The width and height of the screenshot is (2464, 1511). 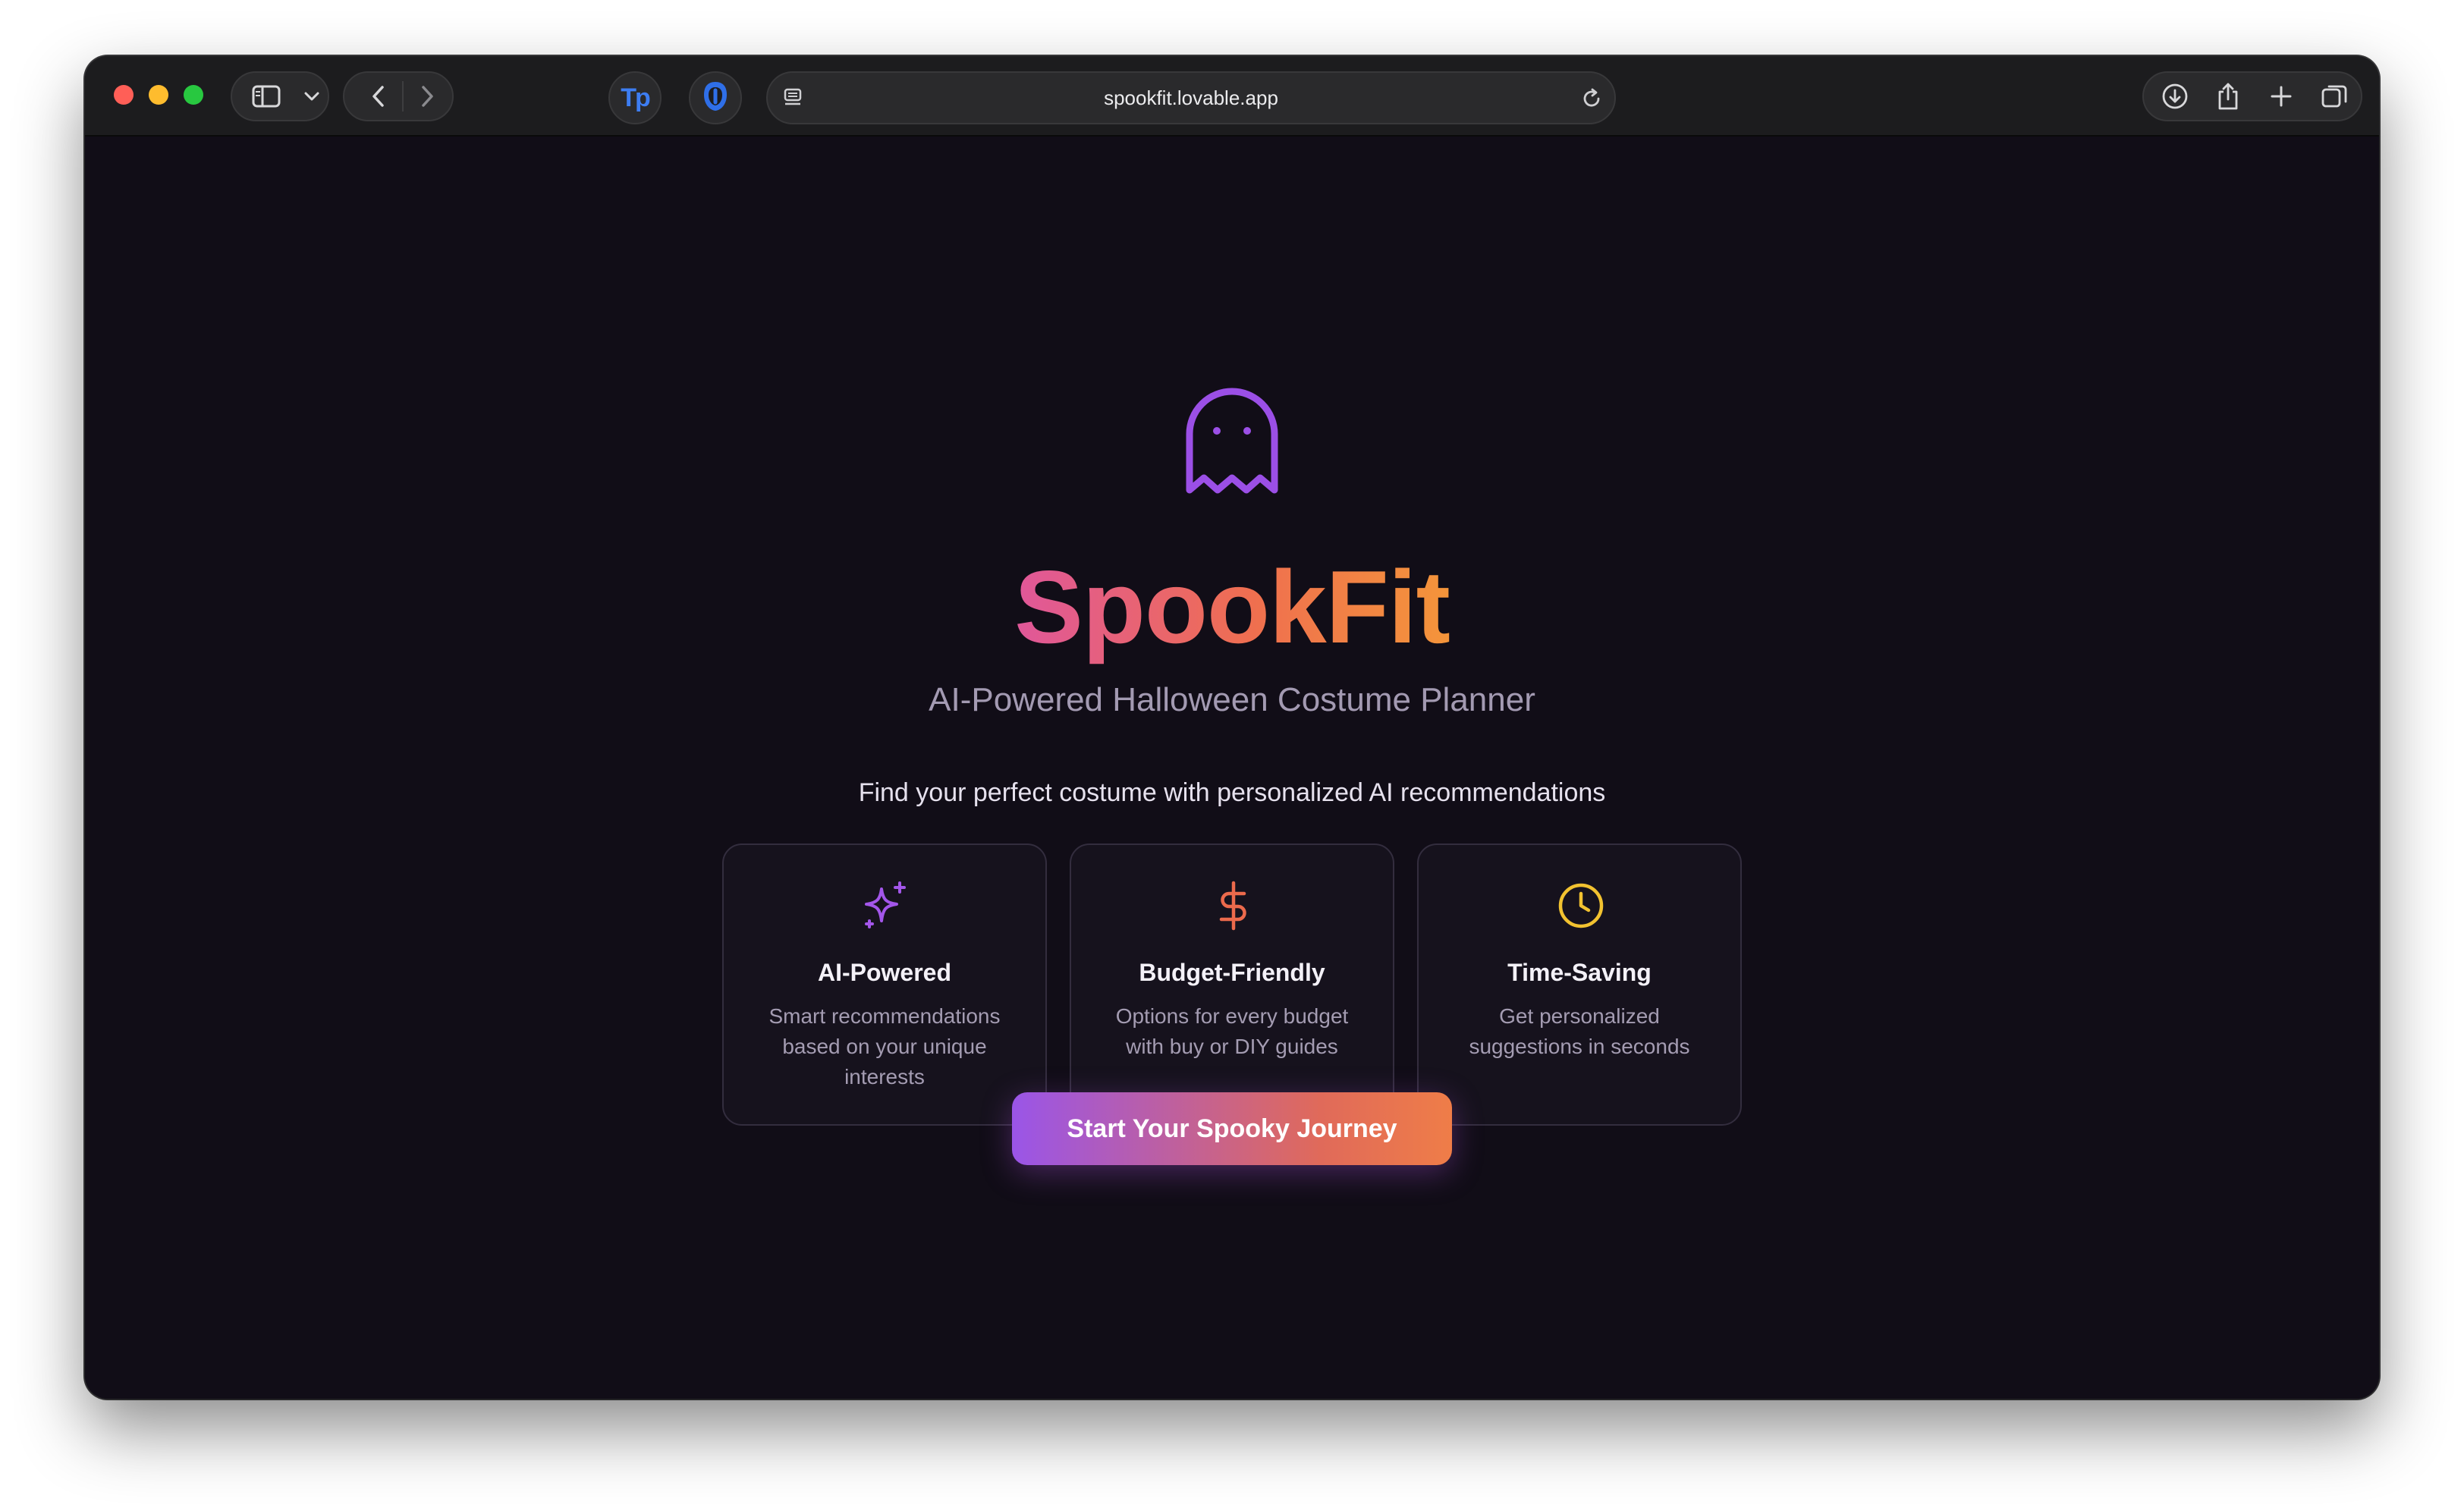 What do you see at coordinates (2281, 96) in the screenshot?
I see `new-tab-icon` at bounding box center [2281, 96].